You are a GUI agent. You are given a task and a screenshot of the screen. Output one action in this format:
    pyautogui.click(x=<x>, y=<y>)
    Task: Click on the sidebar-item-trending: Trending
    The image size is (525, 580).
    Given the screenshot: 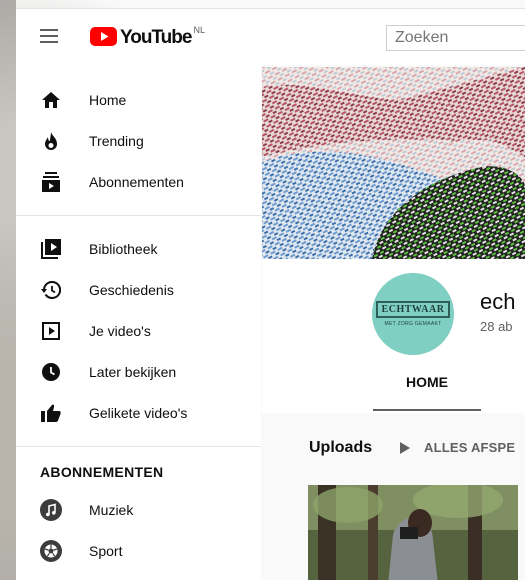 What is the action you would take?
    pyautogui.click(x=138, y=141)
    